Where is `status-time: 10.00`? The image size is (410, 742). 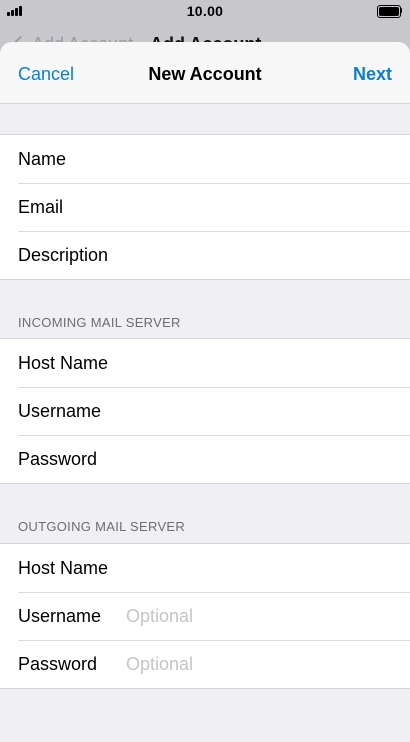
status-time: 10.00 is located at coordinates (205, 11).